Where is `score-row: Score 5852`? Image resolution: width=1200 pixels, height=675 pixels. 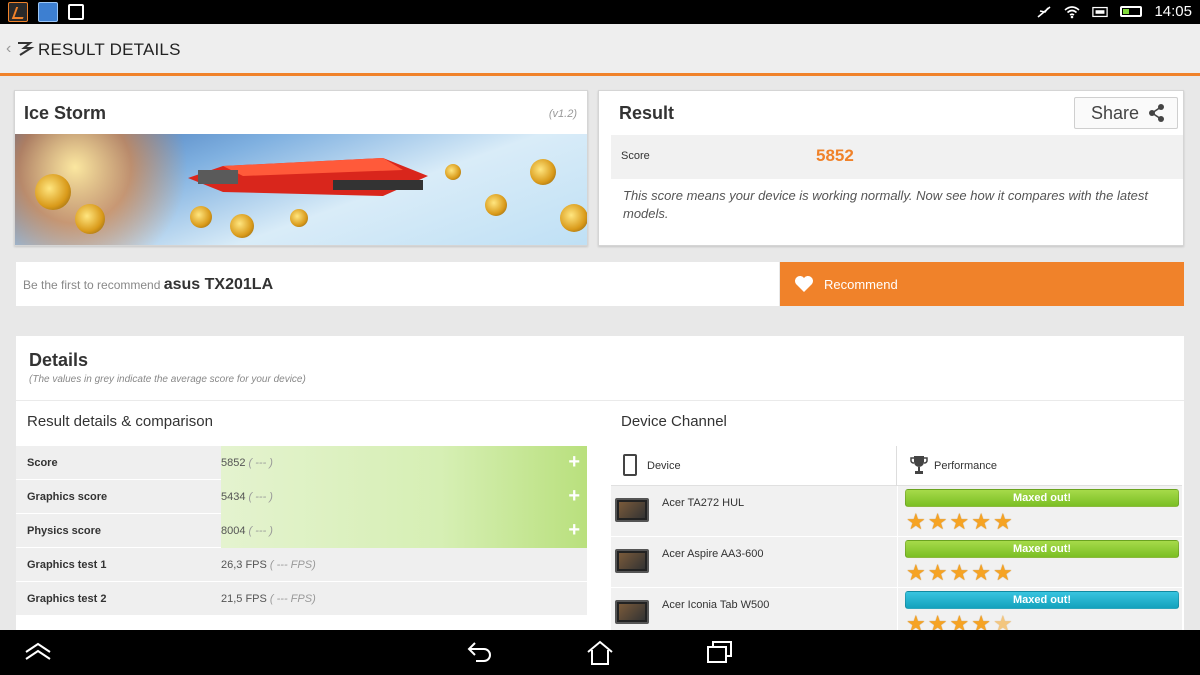
score-row: Score 5852 is located at coordinates (897, 157).